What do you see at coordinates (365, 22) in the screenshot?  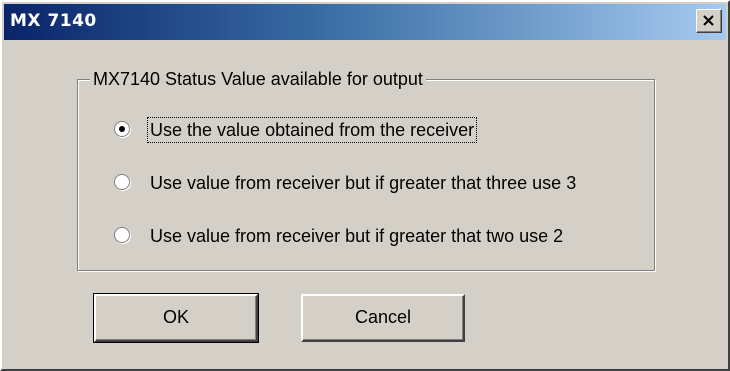 I see `title-bar: MX 7140` at bounding box center [365, 22].